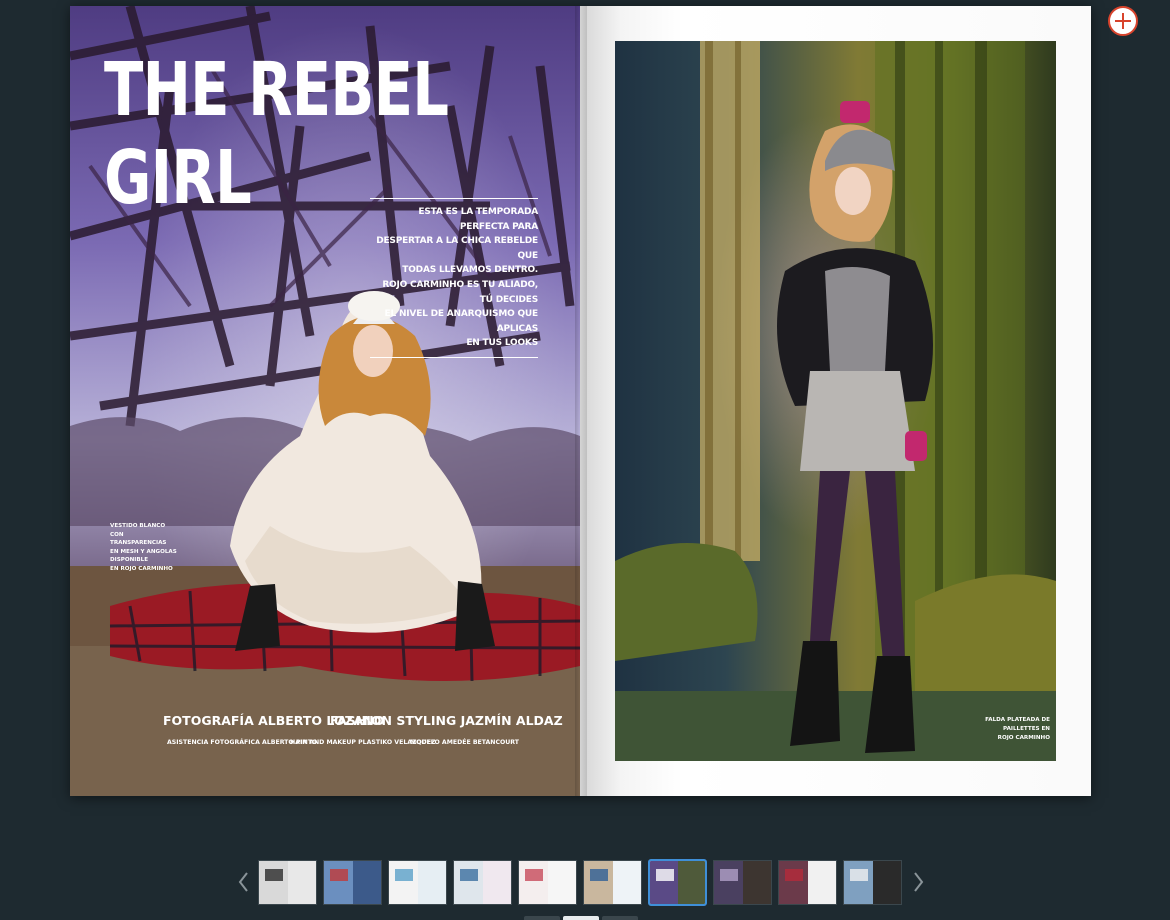 This screenshot has height=920, width=1170. What do you see at coordinates (461, 321) in the screenshot?
I see `intro-line: EL NIVEL DE ANARQUISMO QUE APLICAS` at bounding box center [461, 321].